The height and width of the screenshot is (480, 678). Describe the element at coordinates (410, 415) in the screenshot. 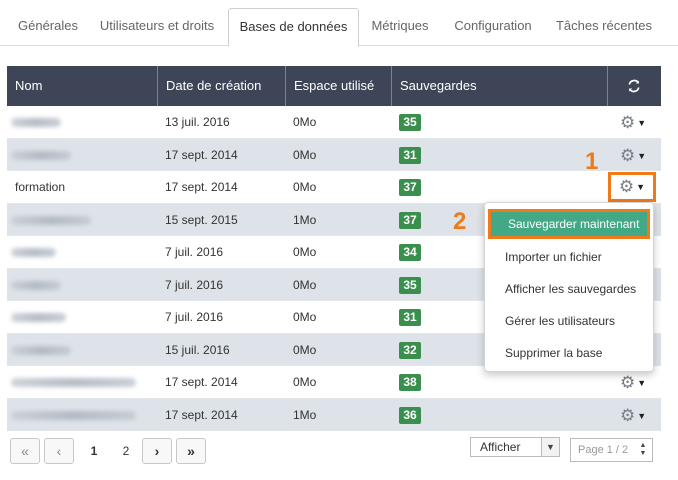

I see `backup-count-badge: 36` at that location.